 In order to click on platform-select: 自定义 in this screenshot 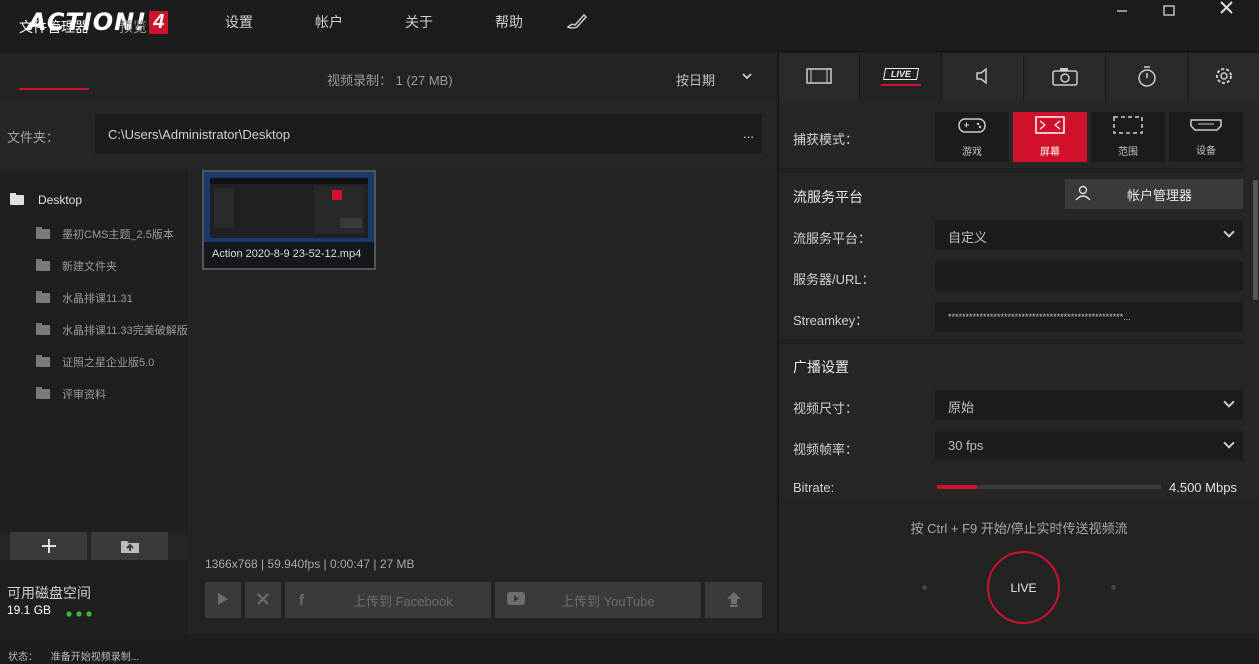, I will do `click(1089, 235)`.